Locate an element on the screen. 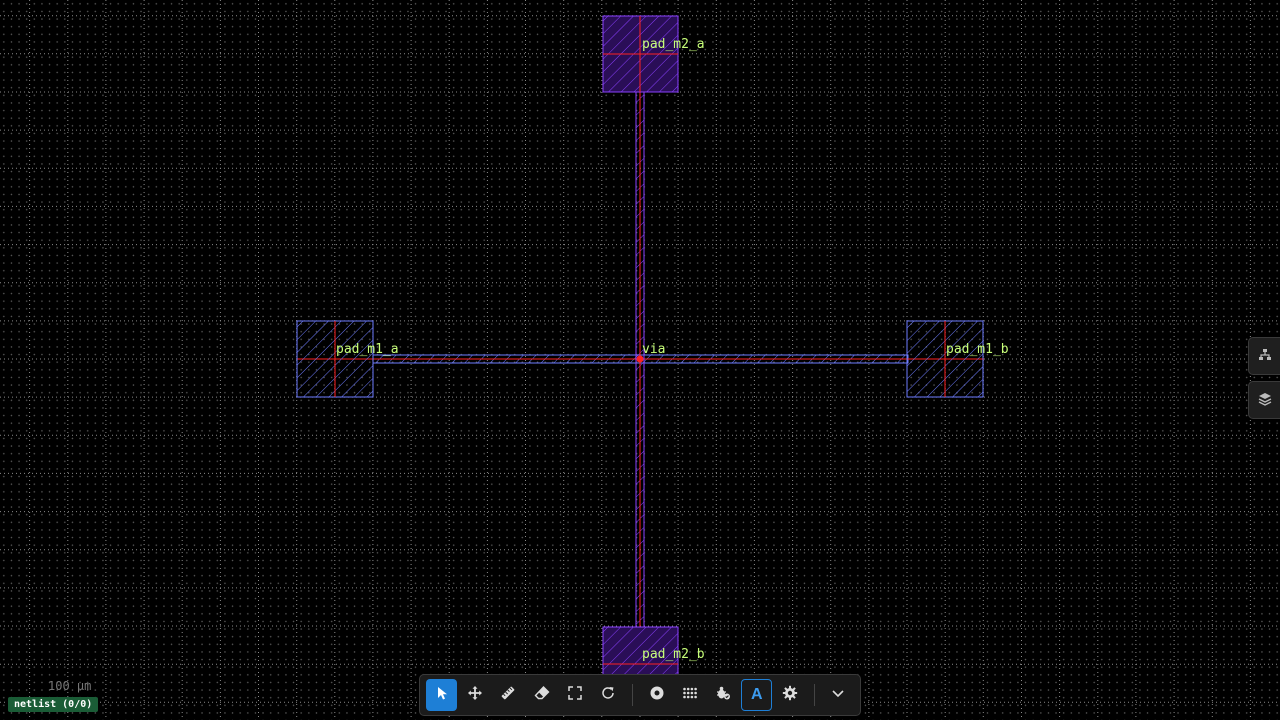  label-pad-m2-a: pad_m2_a is located at coordinates (673, 44).